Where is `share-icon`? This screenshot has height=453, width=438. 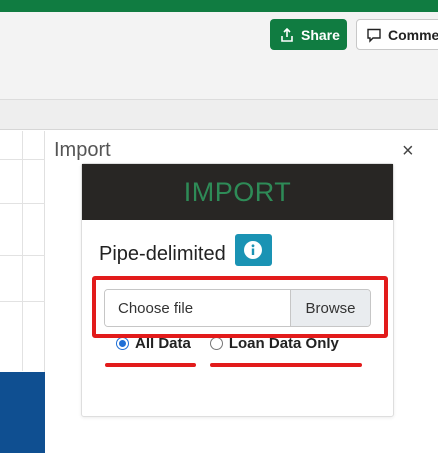 share-icon is located at coordinates (287, 34).